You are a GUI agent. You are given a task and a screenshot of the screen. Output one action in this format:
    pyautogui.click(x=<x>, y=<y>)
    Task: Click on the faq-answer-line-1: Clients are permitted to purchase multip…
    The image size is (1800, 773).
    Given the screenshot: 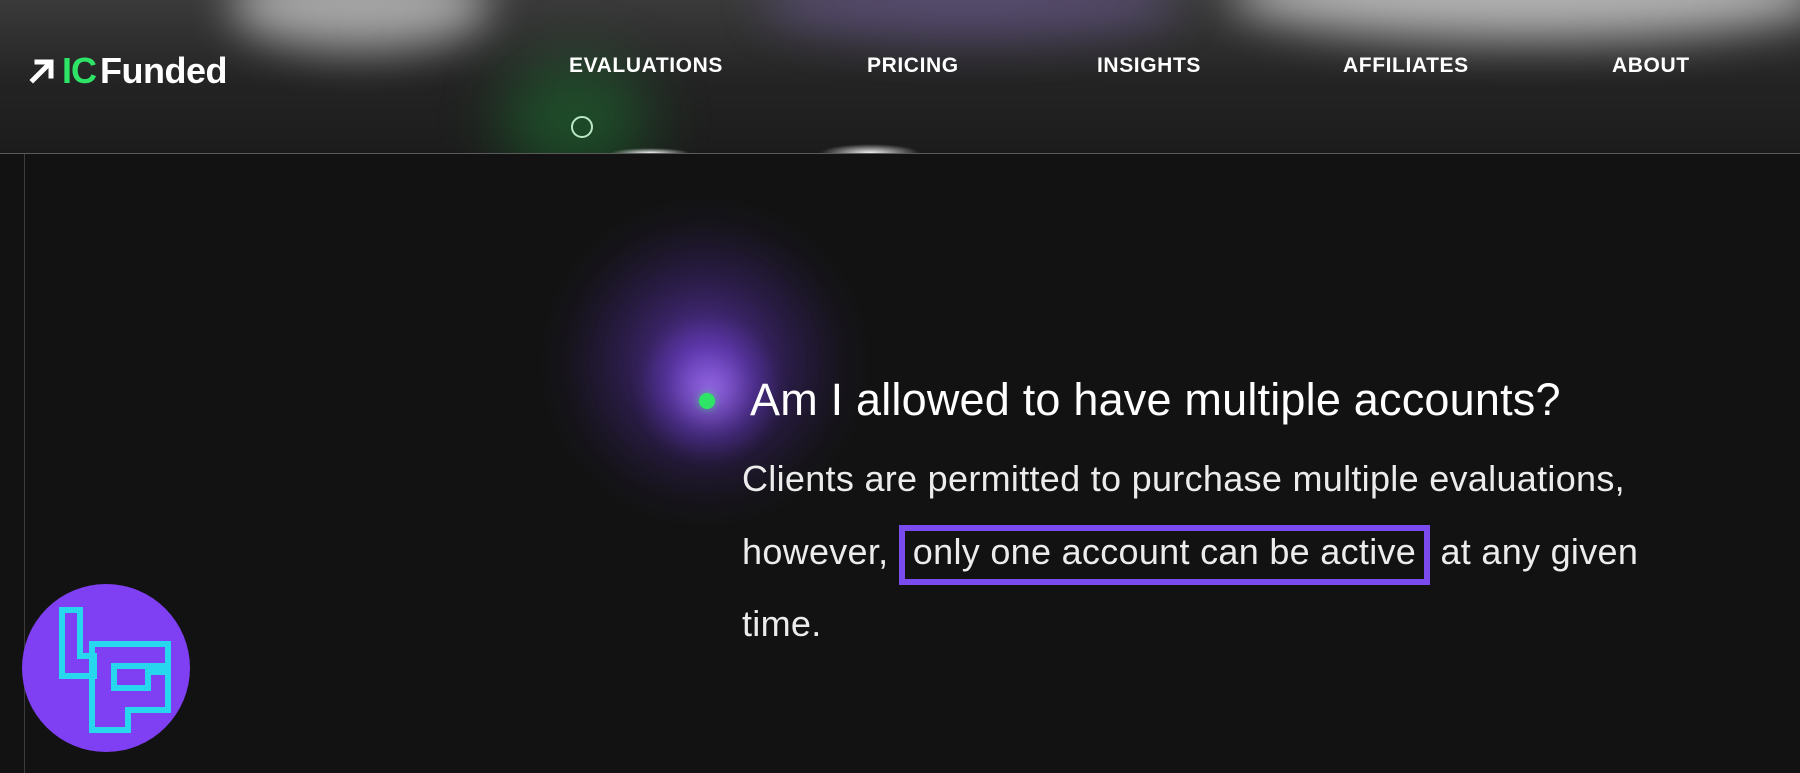 What is the action you would take?
    pyautogui.click(x=1183, y=478)
    